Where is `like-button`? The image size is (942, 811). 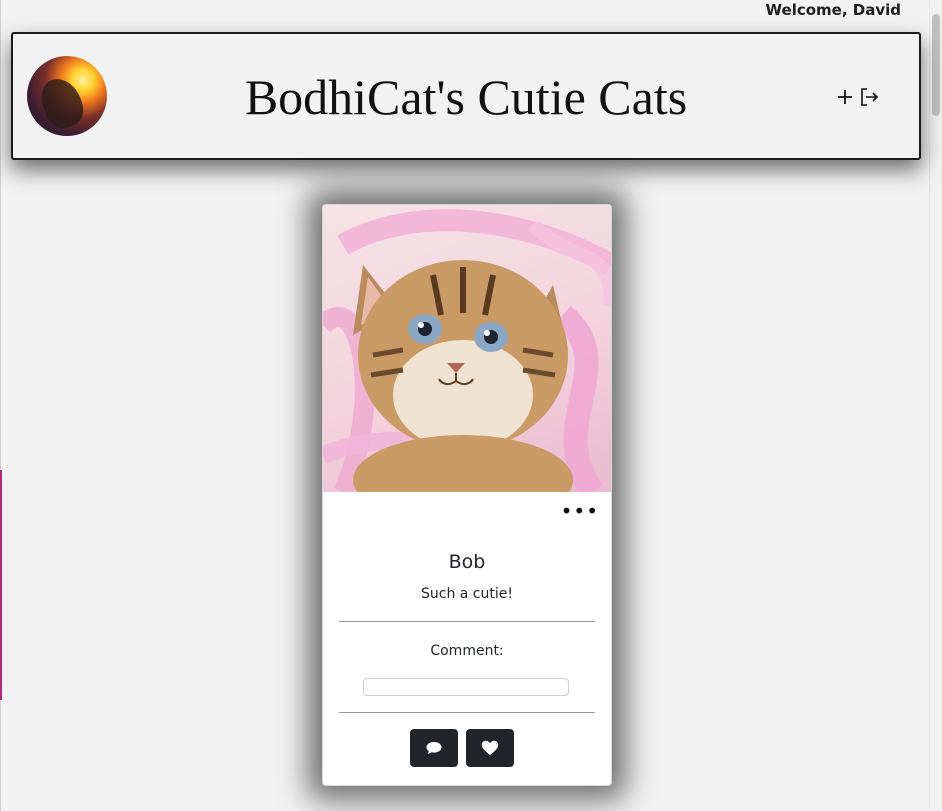 like-button is located at coordinates (490, 748).